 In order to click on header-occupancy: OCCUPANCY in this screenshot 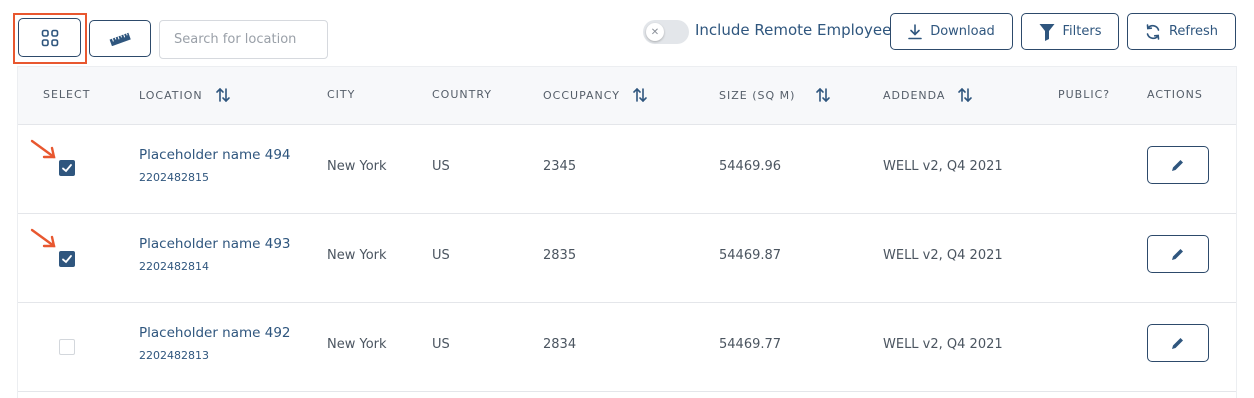, I will do `click(595, 95)`.